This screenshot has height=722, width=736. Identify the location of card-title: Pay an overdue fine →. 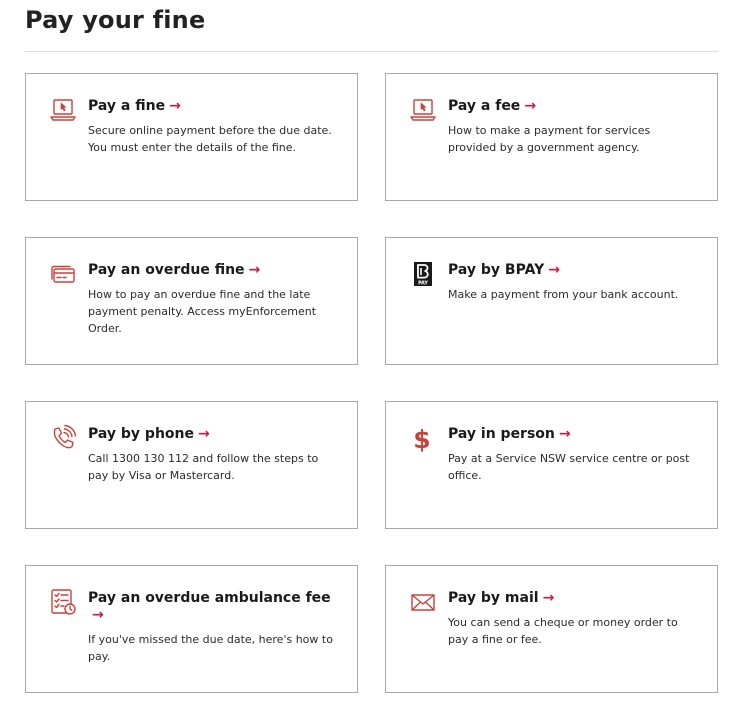
(215, 270).